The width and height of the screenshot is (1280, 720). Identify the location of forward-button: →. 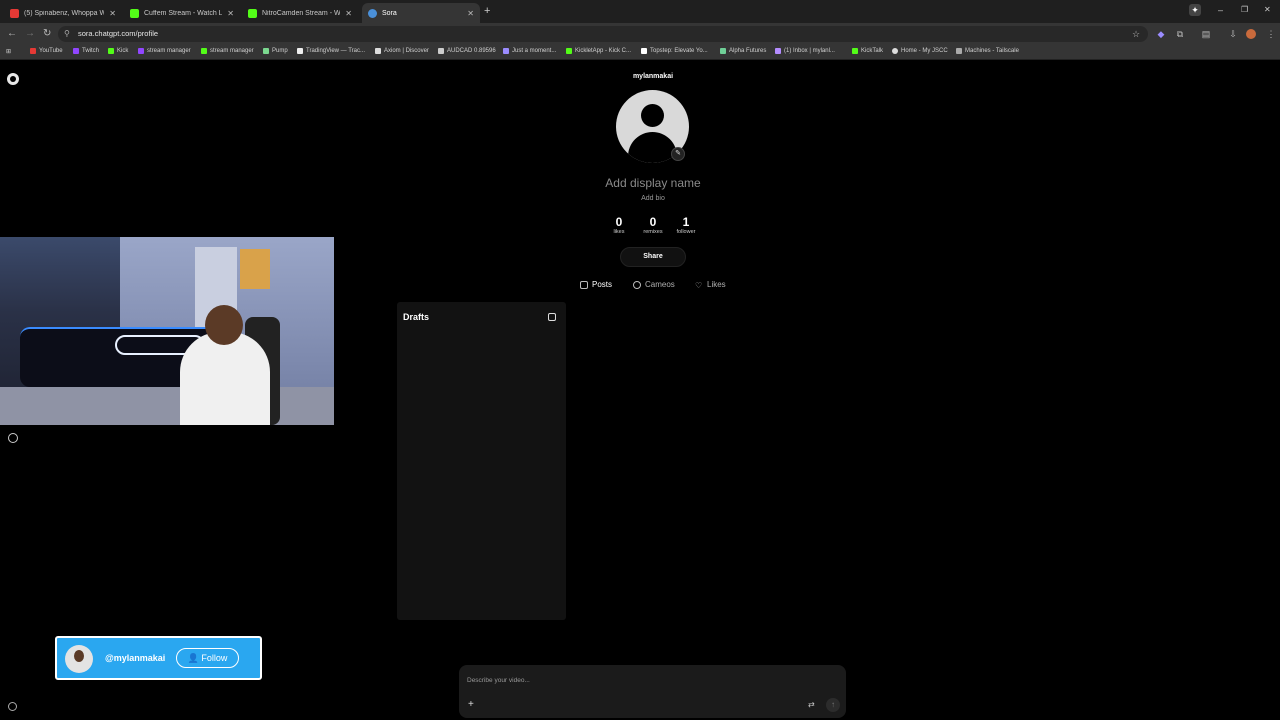
(30, 34).